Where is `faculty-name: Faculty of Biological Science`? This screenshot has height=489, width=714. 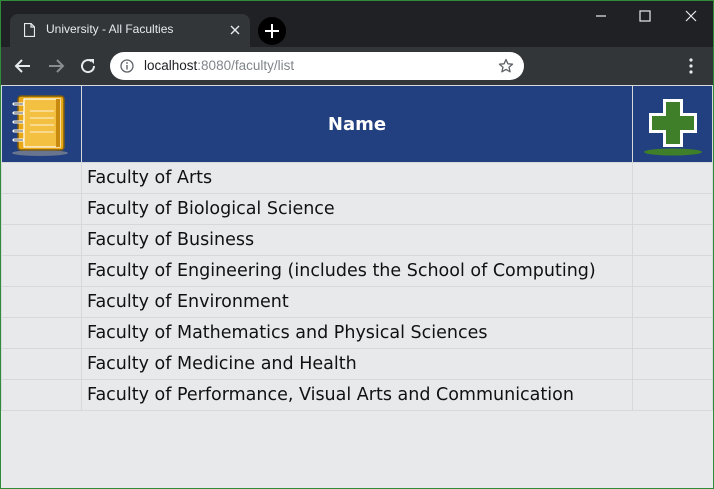
faculty-name: Faculty of Biological Science is located at coordinates (357, 209).